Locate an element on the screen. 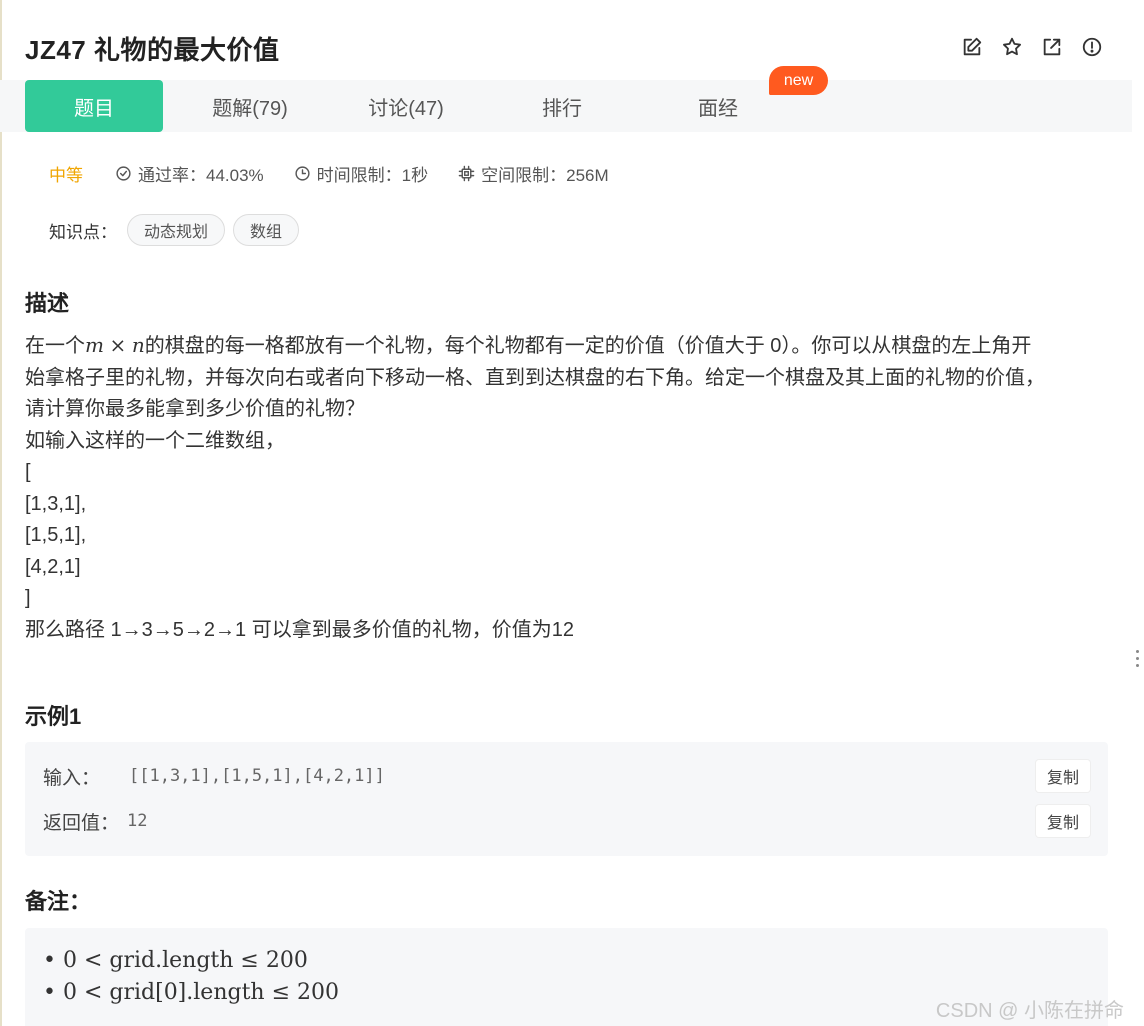  tab-interview: 面经 is located at coordinates (718, 106).